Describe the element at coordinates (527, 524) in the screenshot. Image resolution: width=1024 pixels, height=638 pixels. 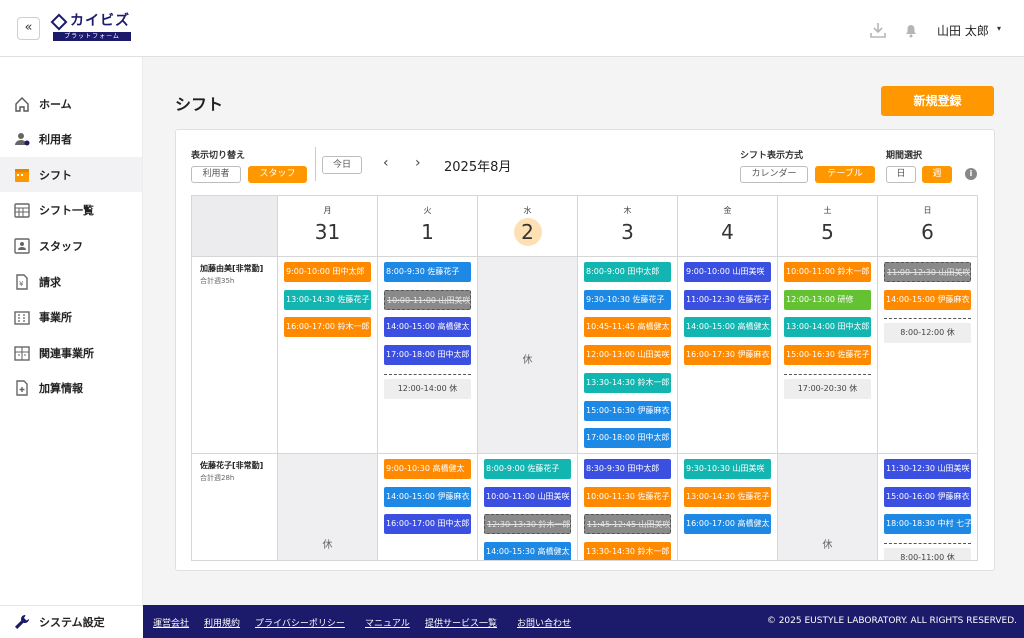
I see `shift-block: 12:30-13:30 鈴木一郎` at that location.